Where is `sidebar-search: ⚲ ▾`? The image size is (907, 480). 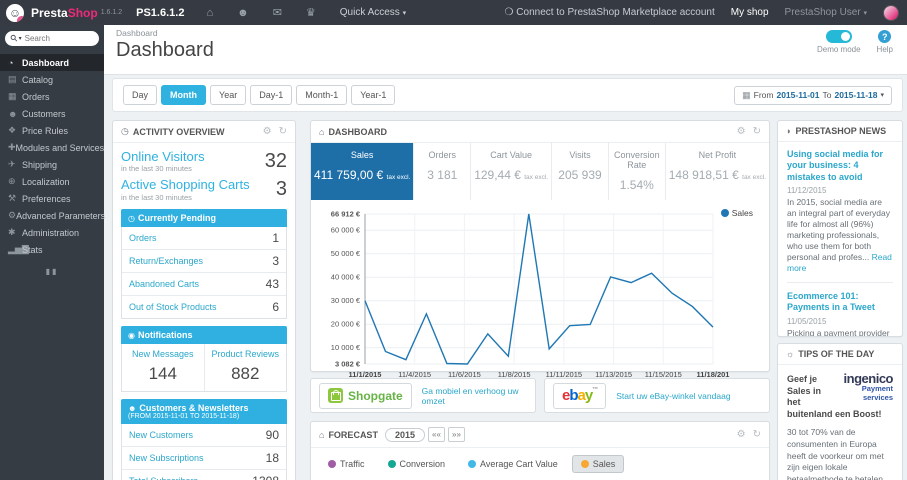
sidebar-search: ⚲ ▾ is located at coordinates (52, 38).